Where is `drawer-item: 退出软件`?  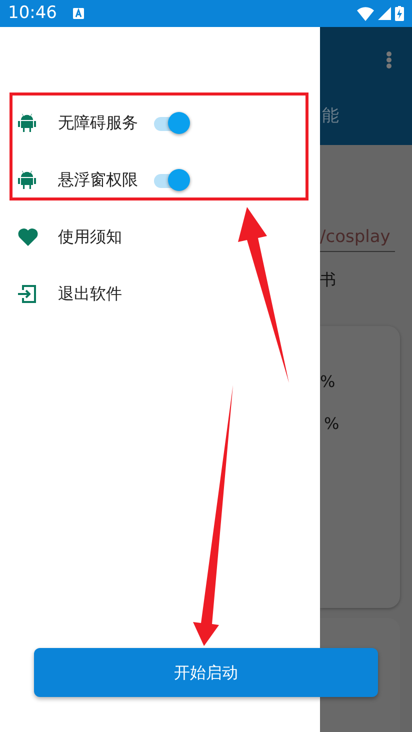
drawer-item: 退出软件 is located at coordinates (160, 293).